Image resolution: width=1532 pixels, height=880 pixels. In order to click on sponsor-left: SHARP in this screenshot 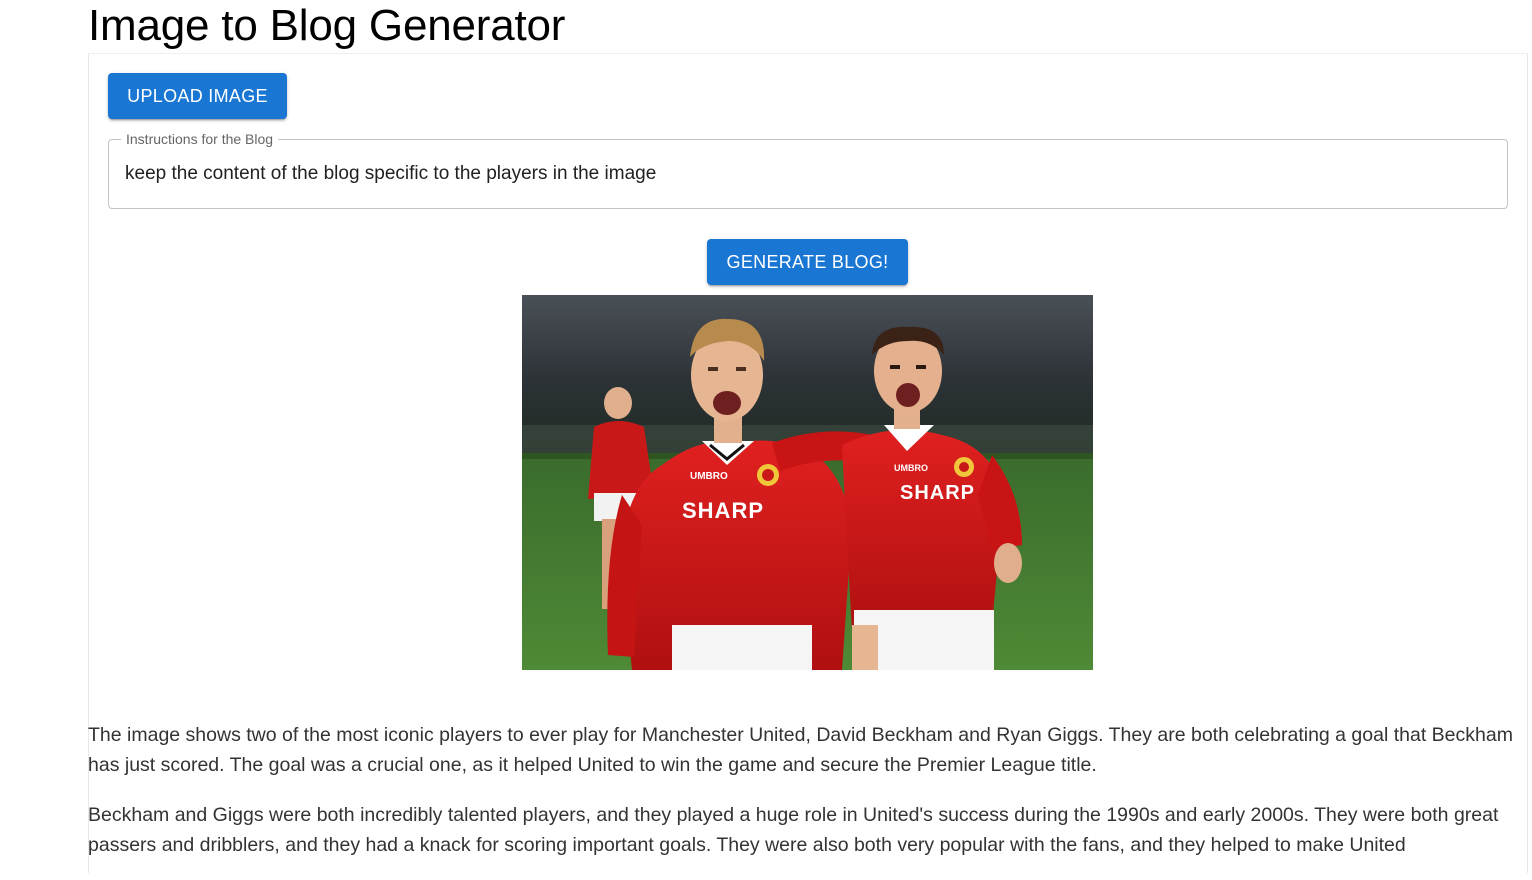, I will do `click(723, 510)`.